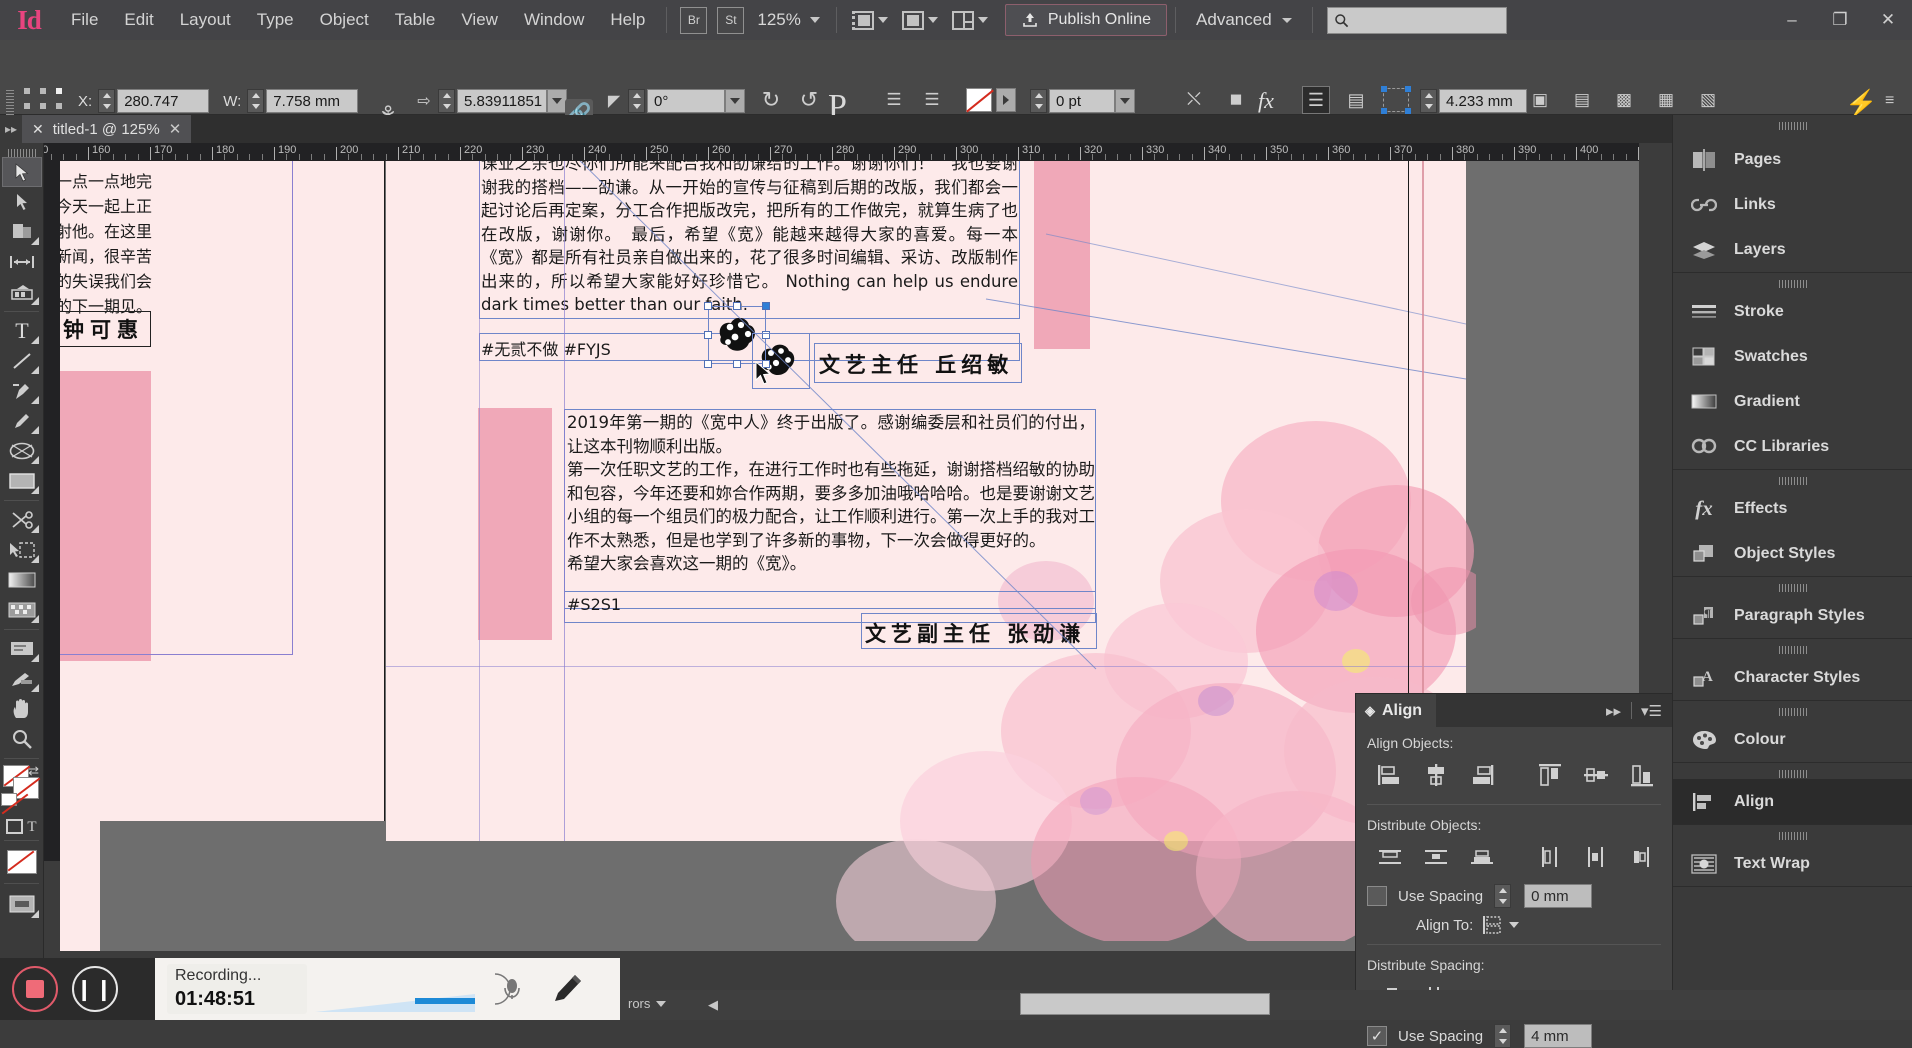 This screenshot has width=1912, height=1048. I want to click on minimize-button: –, so click(1792, 20).